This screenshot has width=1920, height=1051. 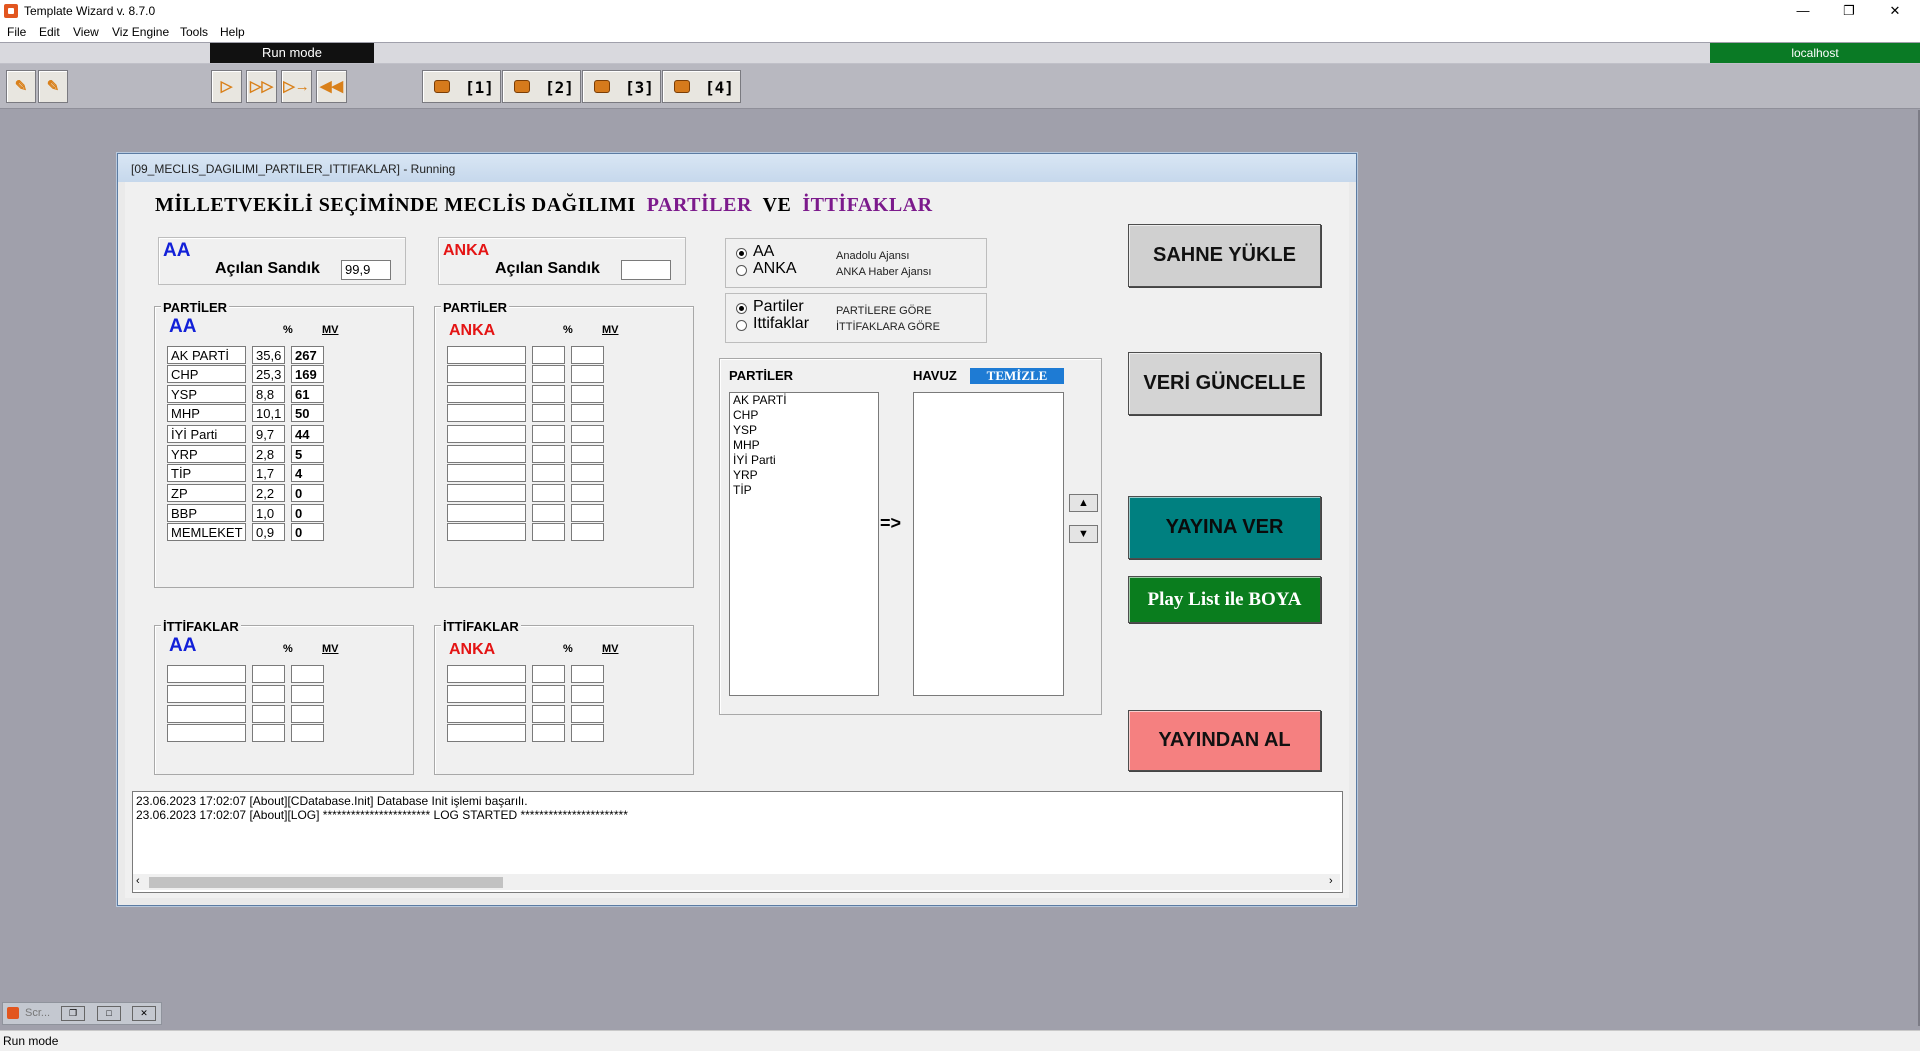 I want to click on continue-button: ▷▷, so click(x=261, y=86).